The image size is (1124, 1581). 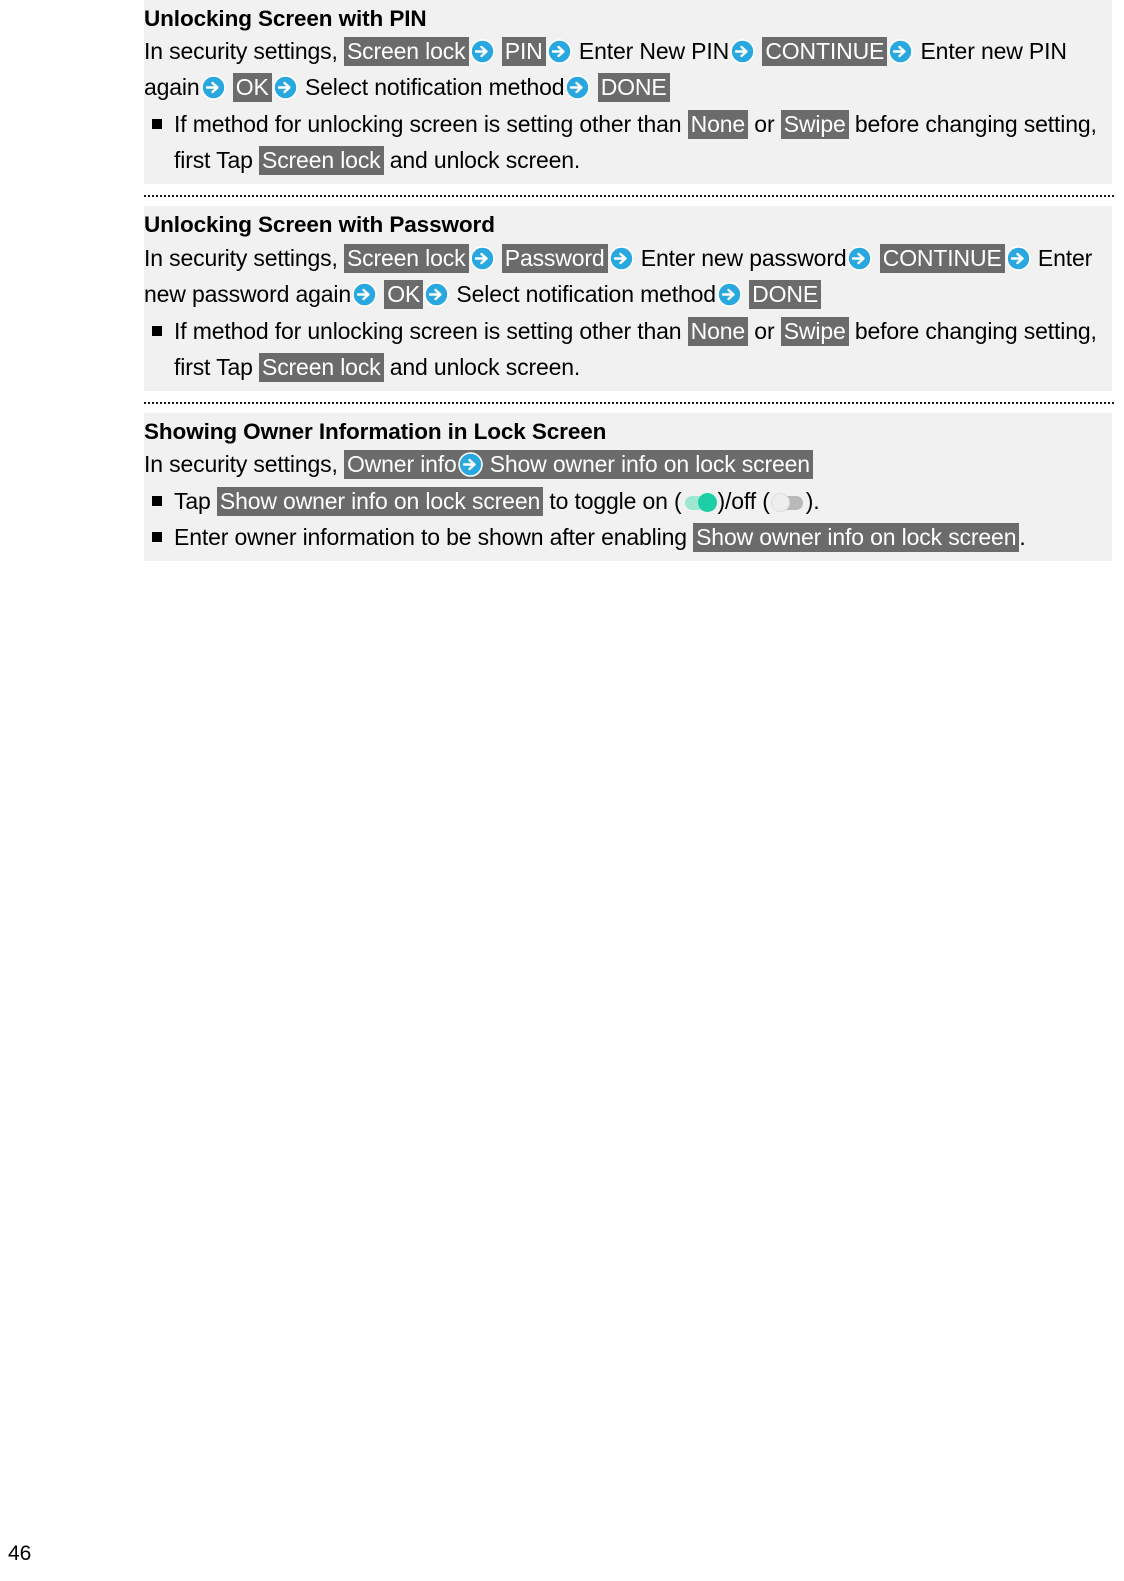 I want to click on section-title: Unlocking Screen with Password, so click(x=319, y=225).